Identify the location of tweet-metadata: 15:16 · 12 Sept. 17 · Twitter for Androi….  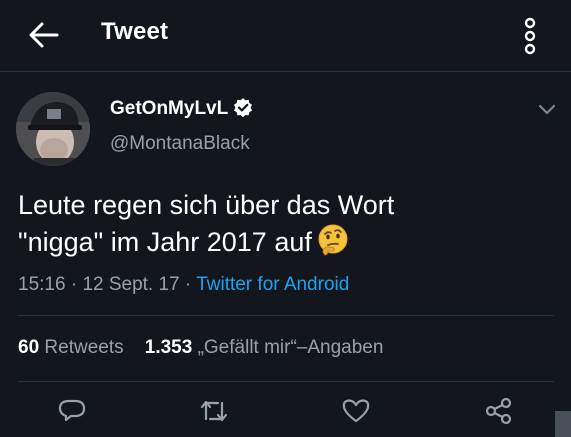
(183, 285).